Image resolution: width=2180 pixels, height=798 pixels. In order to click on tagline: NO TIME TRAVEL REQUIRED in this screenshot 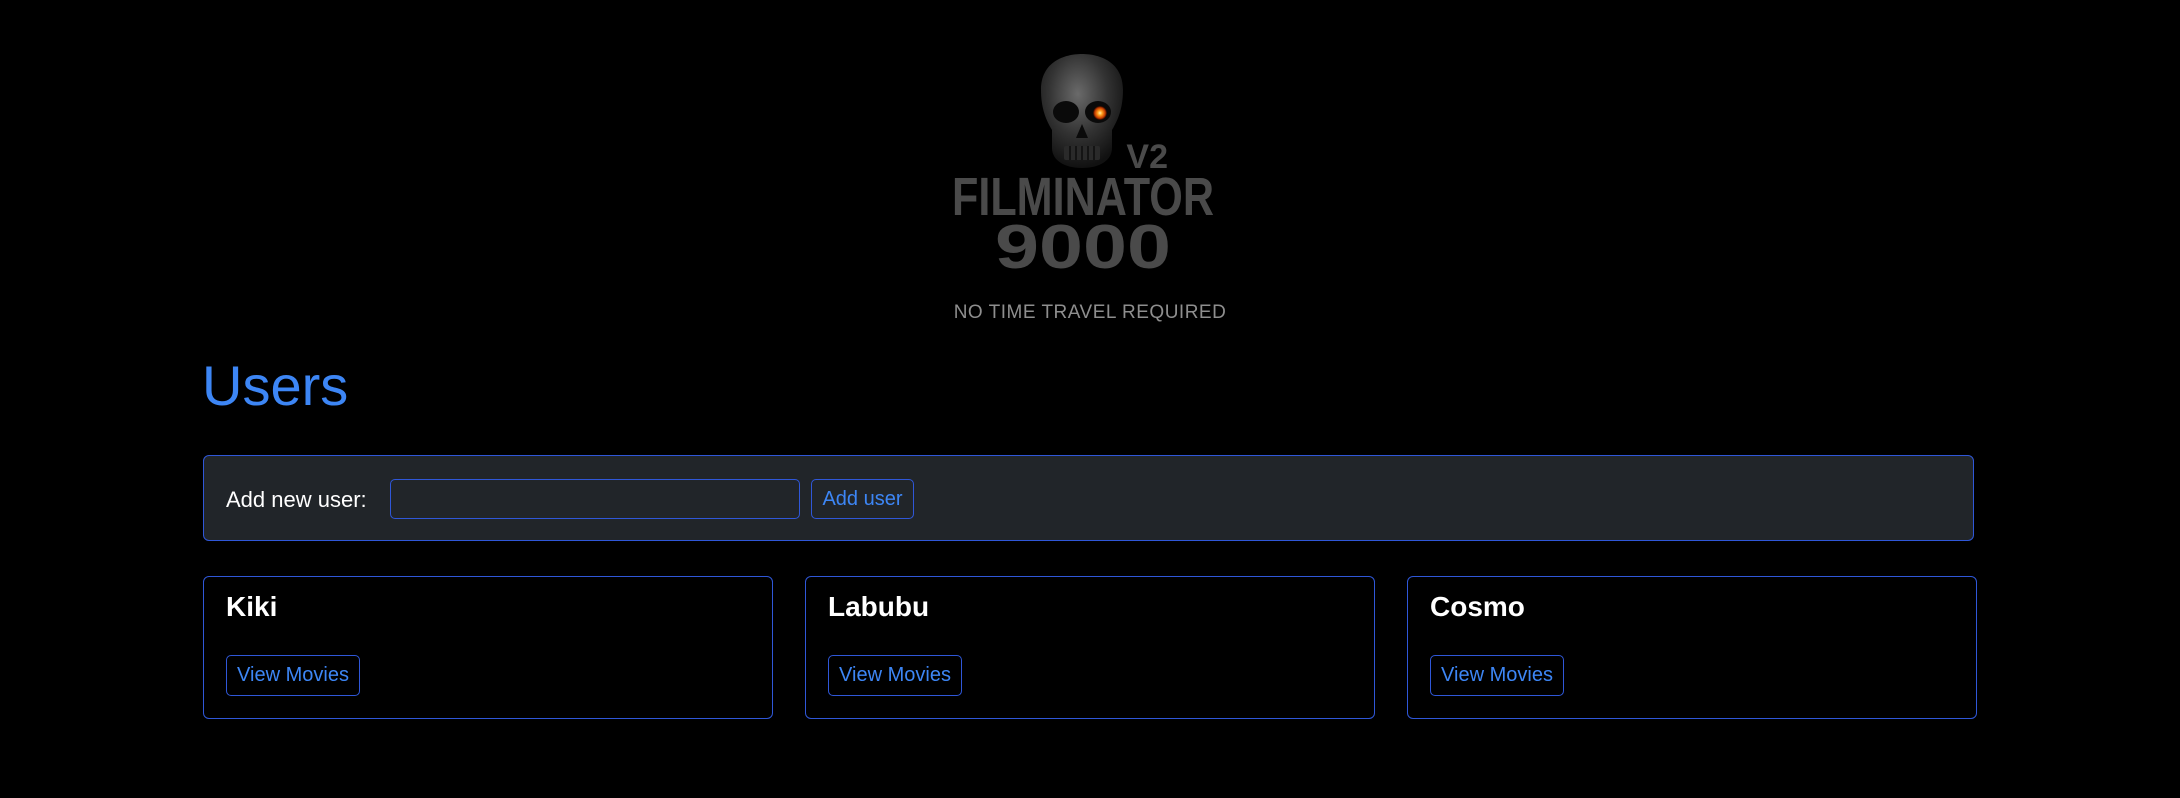, I will do `click(1090, 312)`.